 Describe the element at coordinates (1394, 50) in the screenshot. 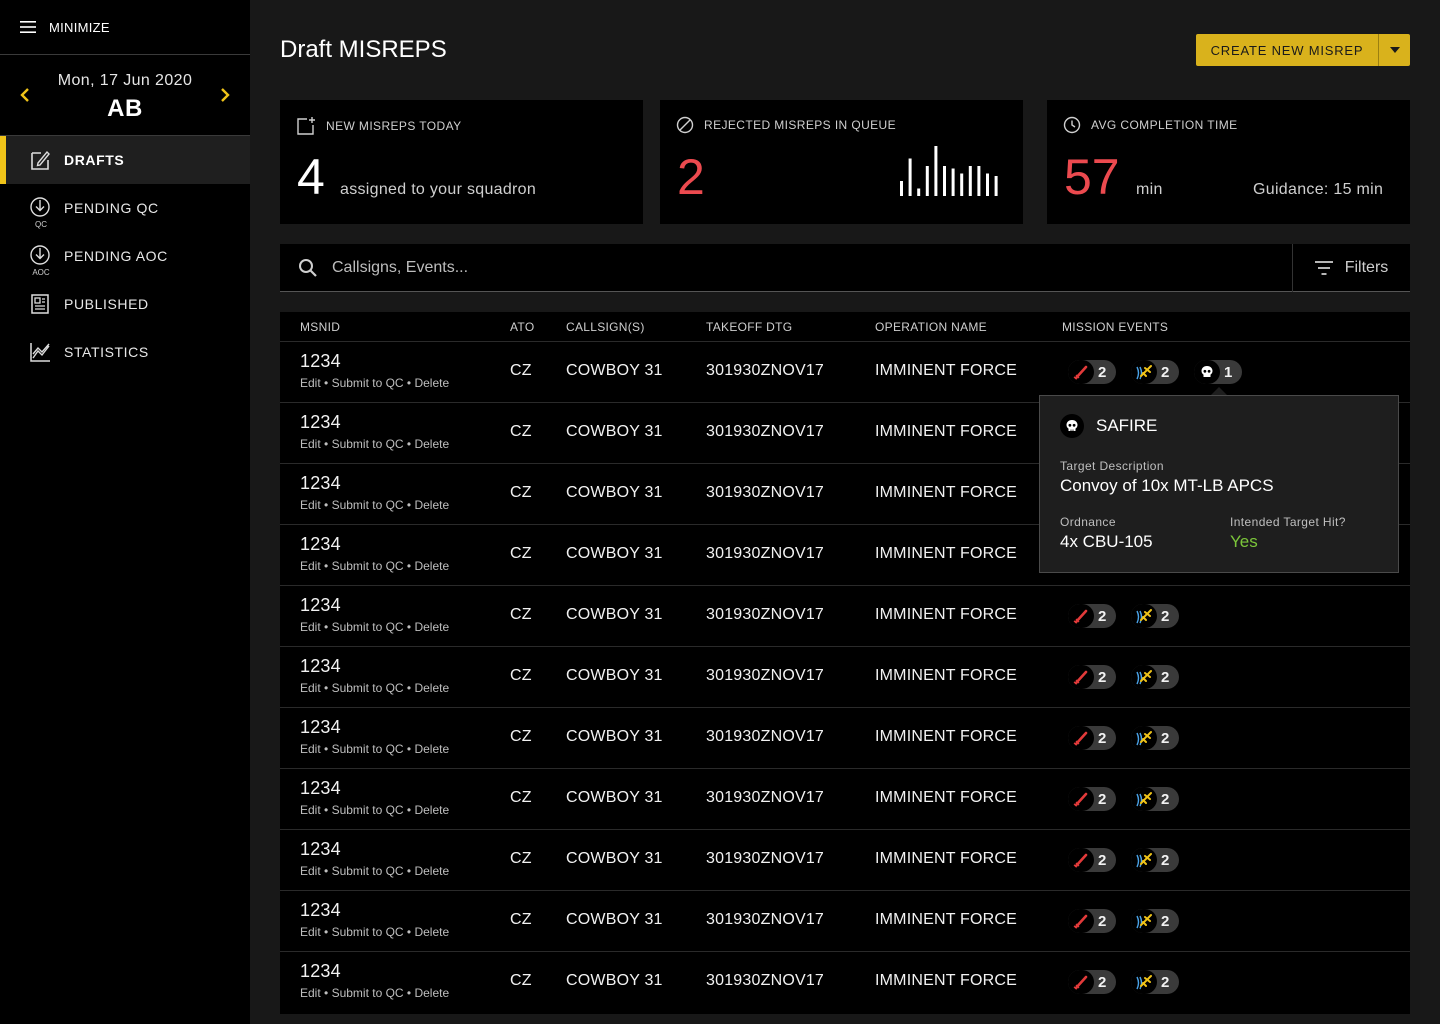

I see `create-dropdown-button` at that location.